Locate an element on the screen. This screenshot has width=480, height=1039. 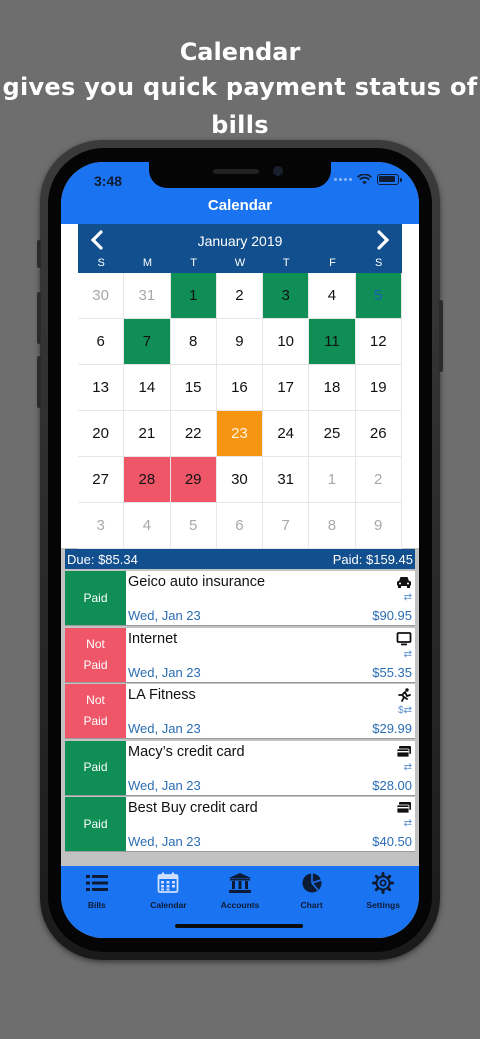
calendar-day: 29 is located at coordinates (193, 480).